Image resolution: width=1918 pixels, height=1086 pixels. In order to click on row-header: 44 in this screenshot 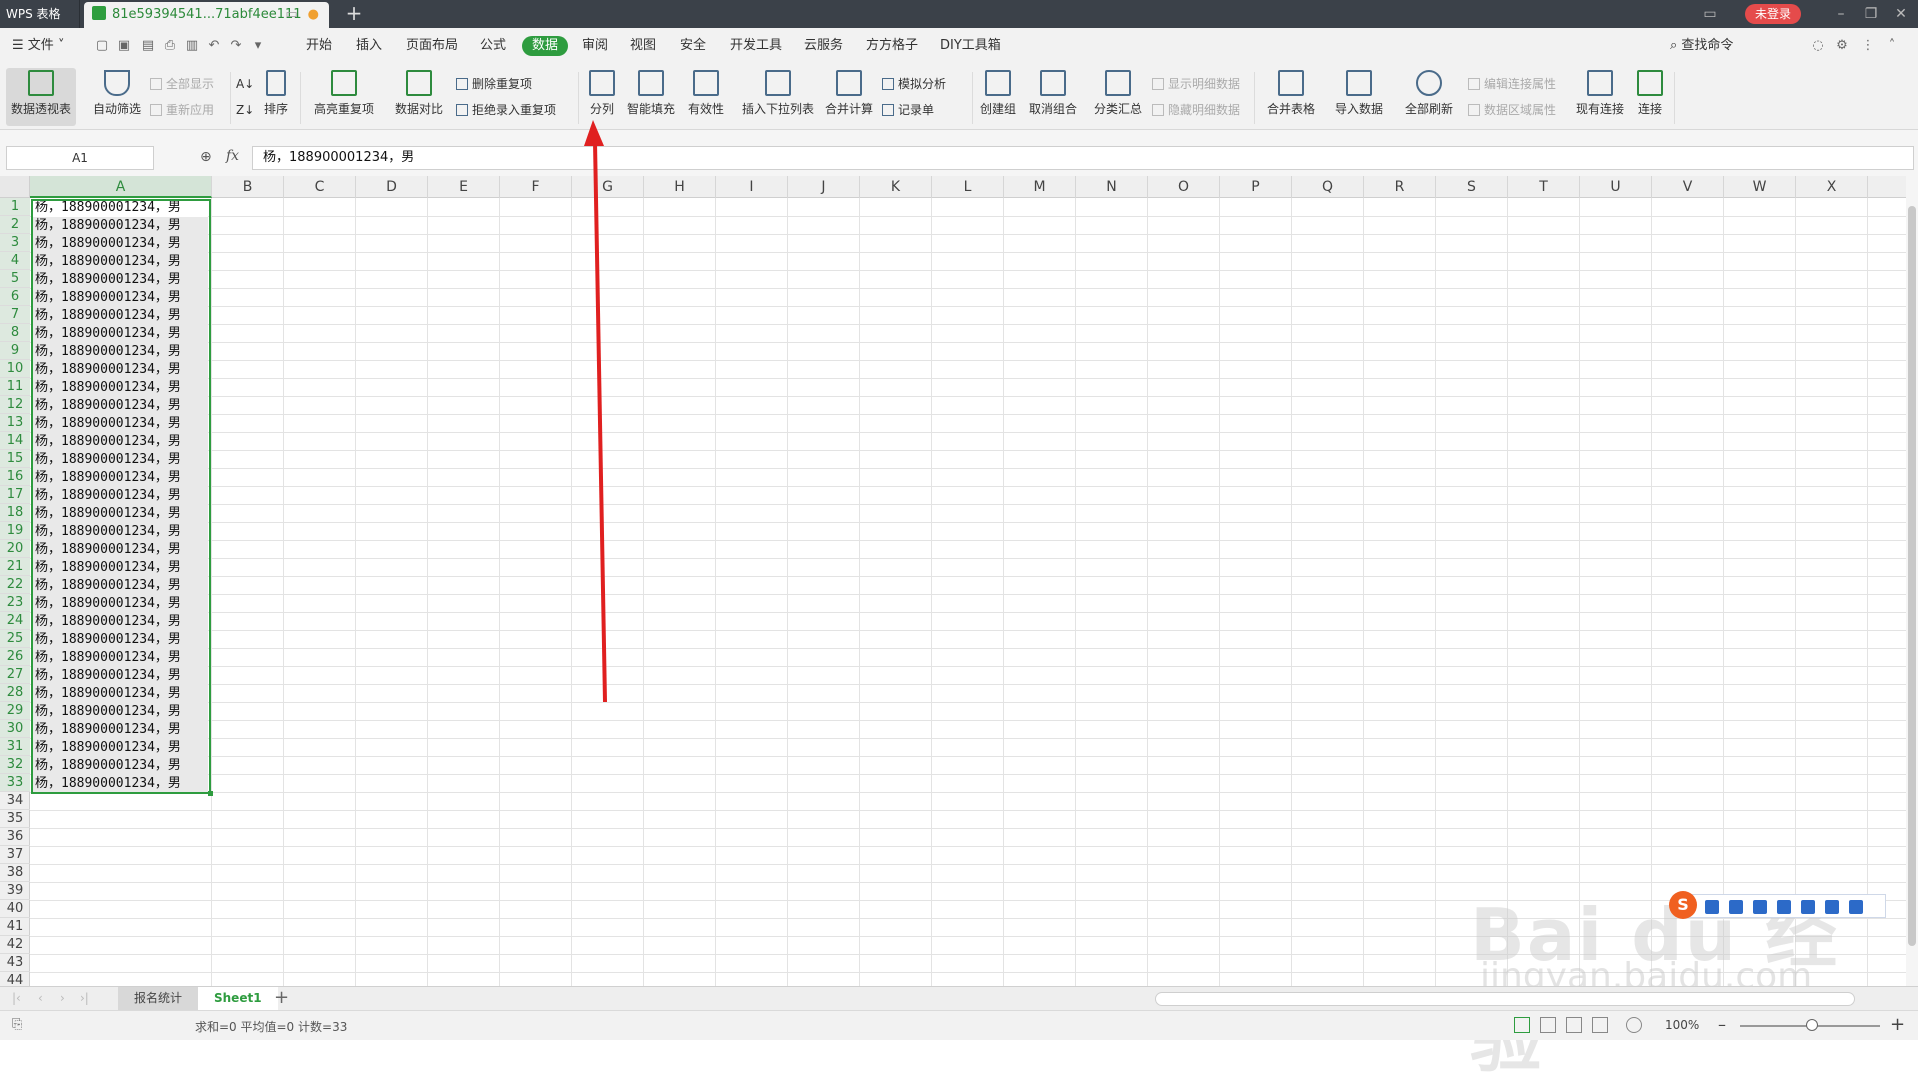, I will do `click(15, 979)`.